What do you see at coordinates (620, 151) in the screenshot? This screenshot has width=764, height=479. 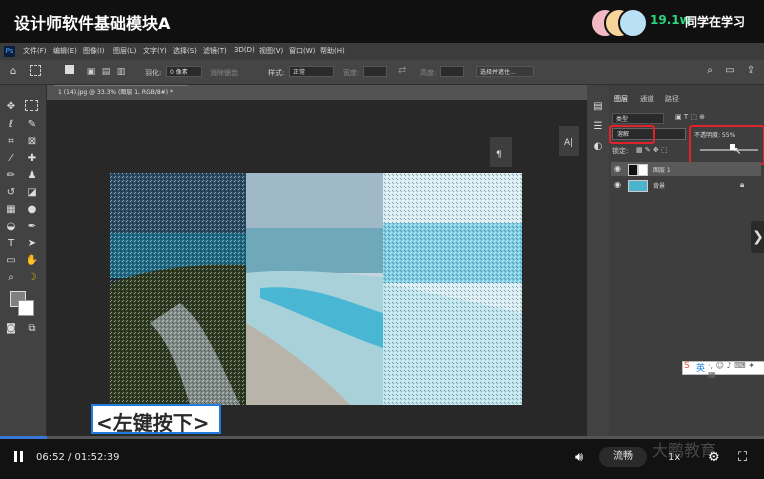 I see `lock-label: 锁定:` at bounding box center [620, 151].